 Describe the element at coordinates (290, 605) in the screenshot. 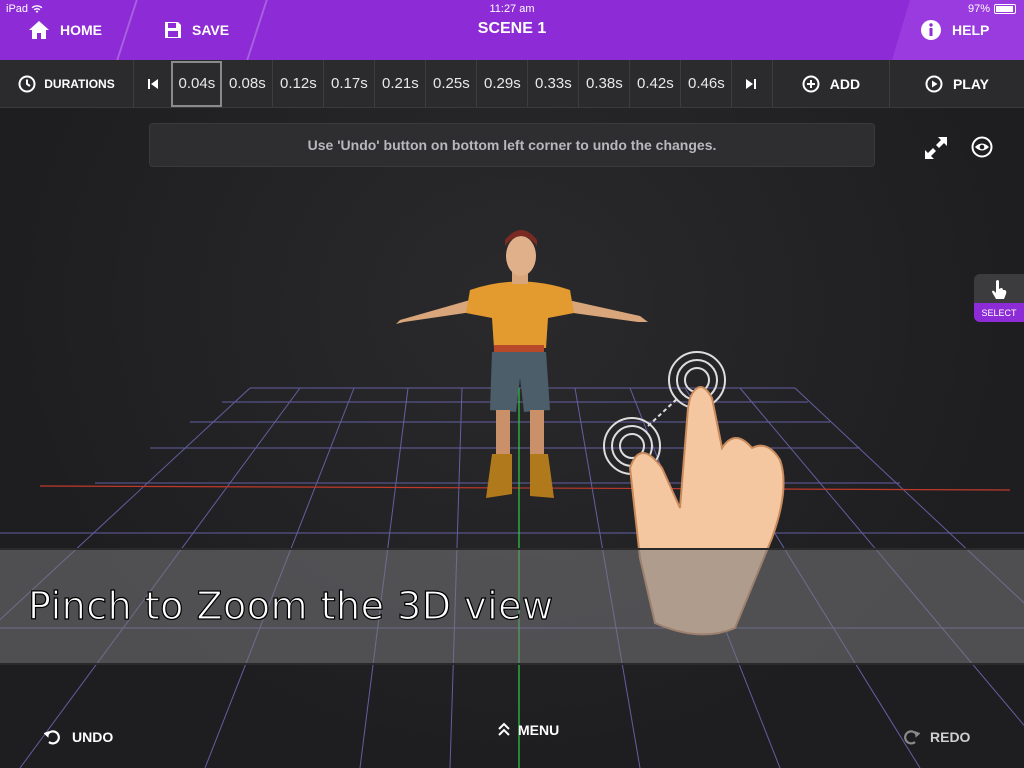

I see `tutorial-caption: Pinch to Zoom the 3D view` at that location.